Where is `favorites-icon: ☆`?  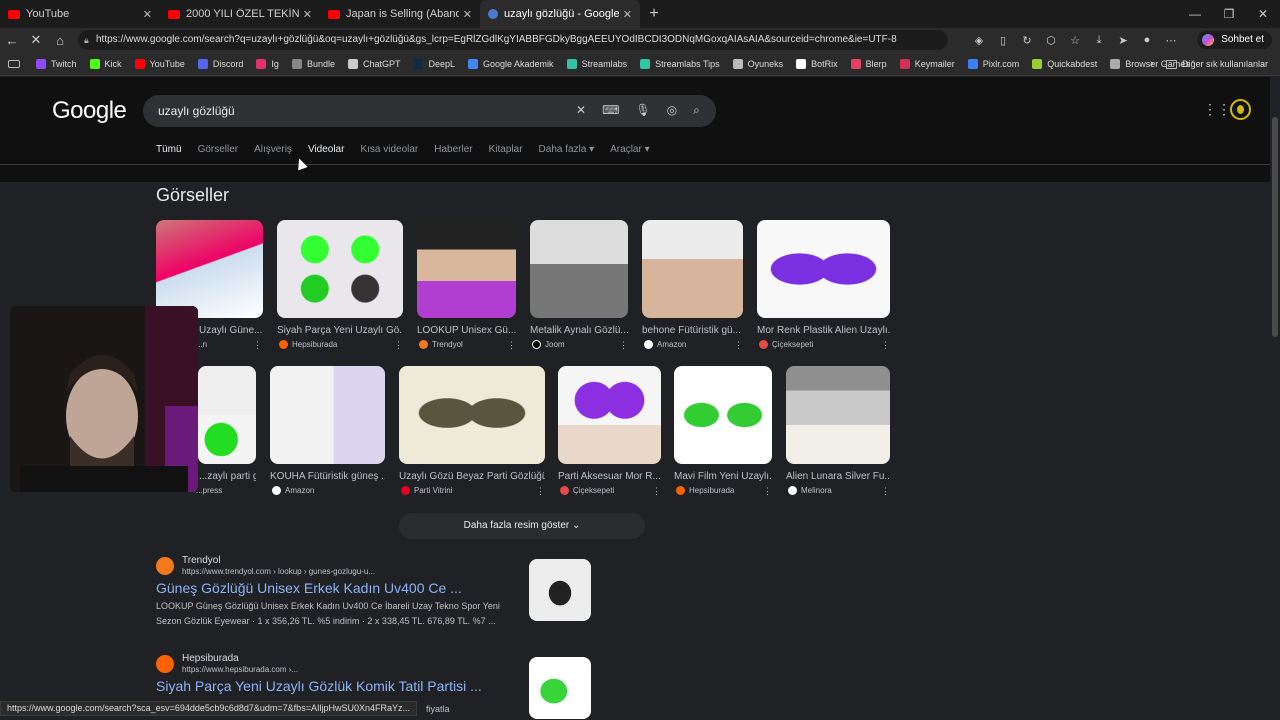 favorites-icon: ☆ is located at coordinates (1075, 40).